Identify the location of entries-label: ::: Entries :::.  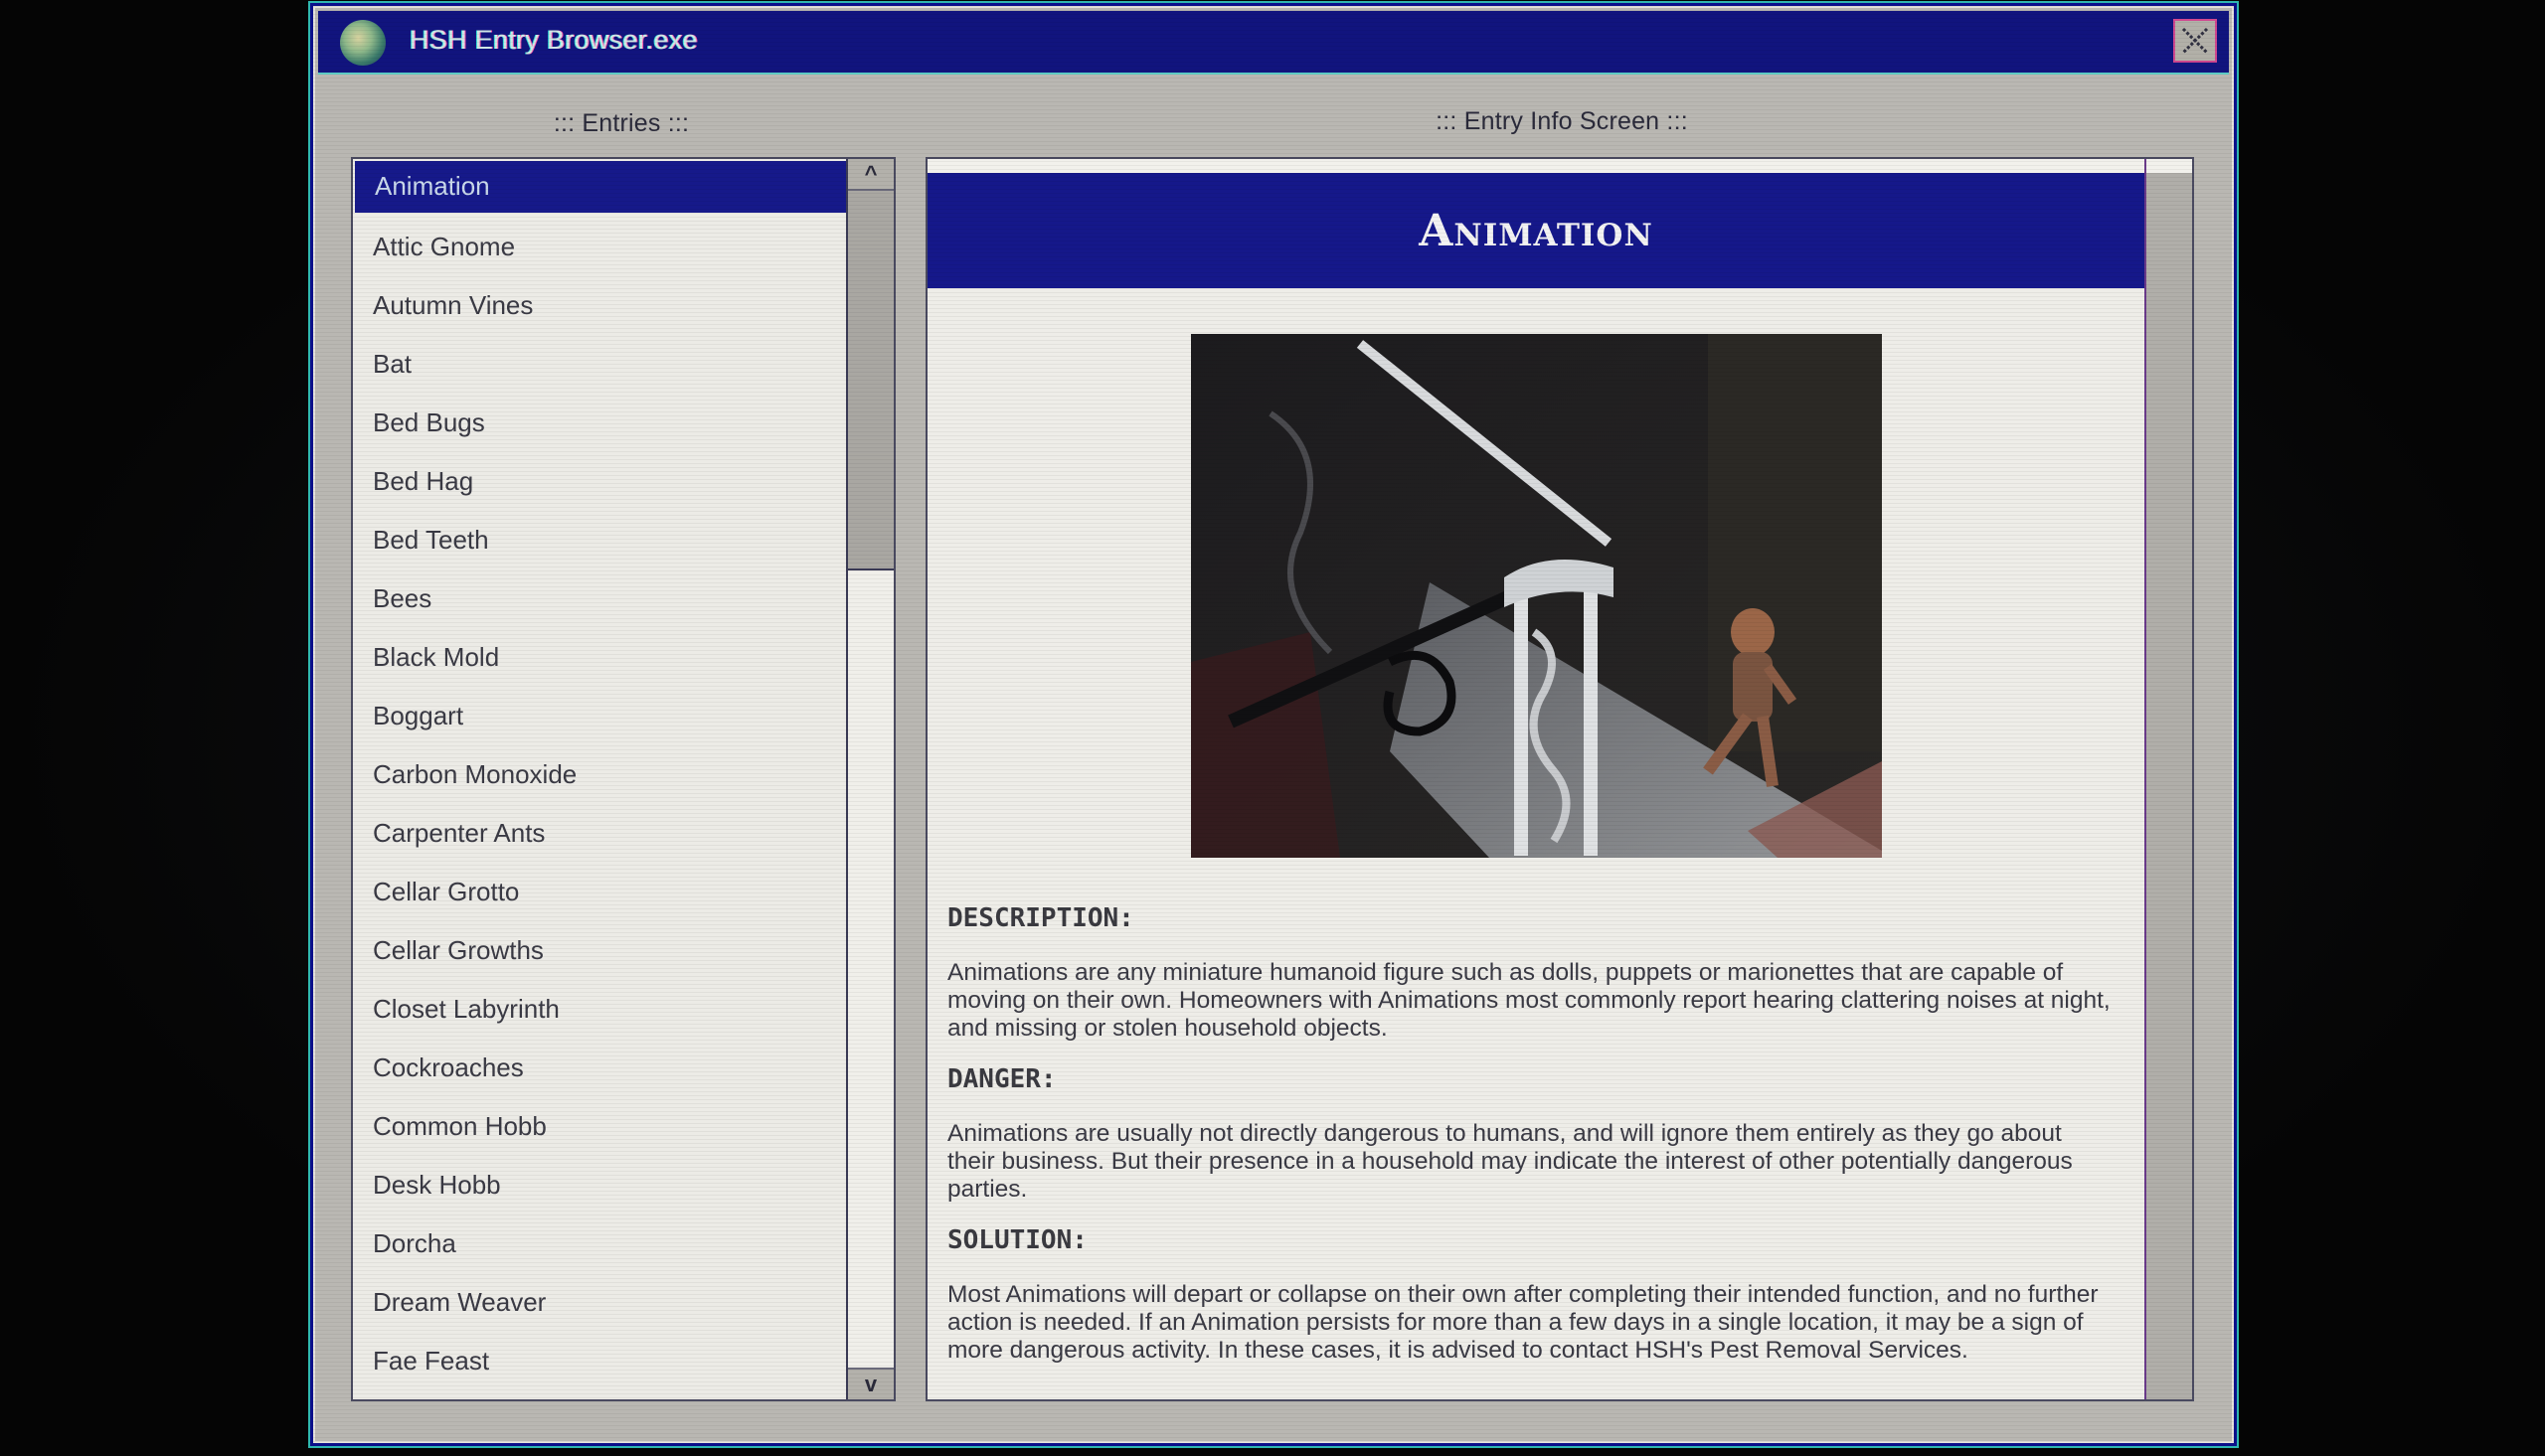
(621, 123).